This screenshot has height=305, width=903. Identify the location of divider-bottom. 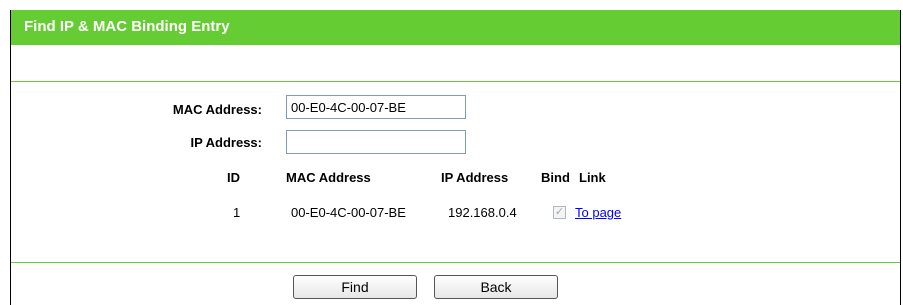
(455, 262).